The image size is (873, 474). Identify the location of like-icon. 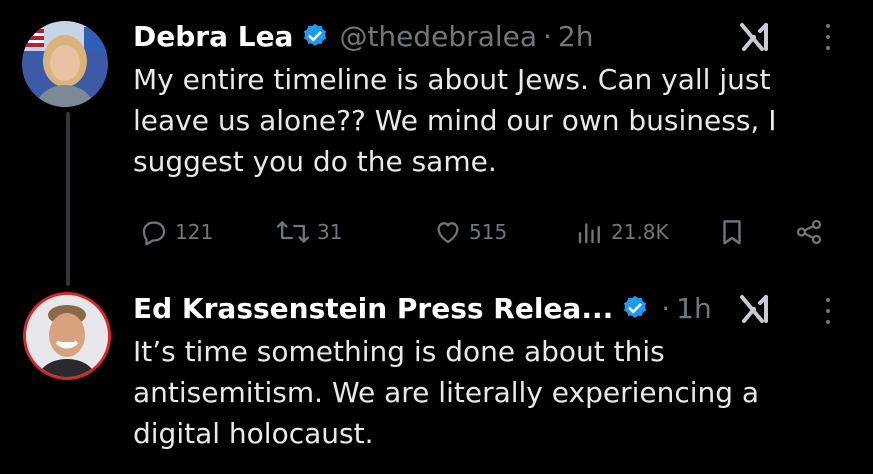
(448, 233).